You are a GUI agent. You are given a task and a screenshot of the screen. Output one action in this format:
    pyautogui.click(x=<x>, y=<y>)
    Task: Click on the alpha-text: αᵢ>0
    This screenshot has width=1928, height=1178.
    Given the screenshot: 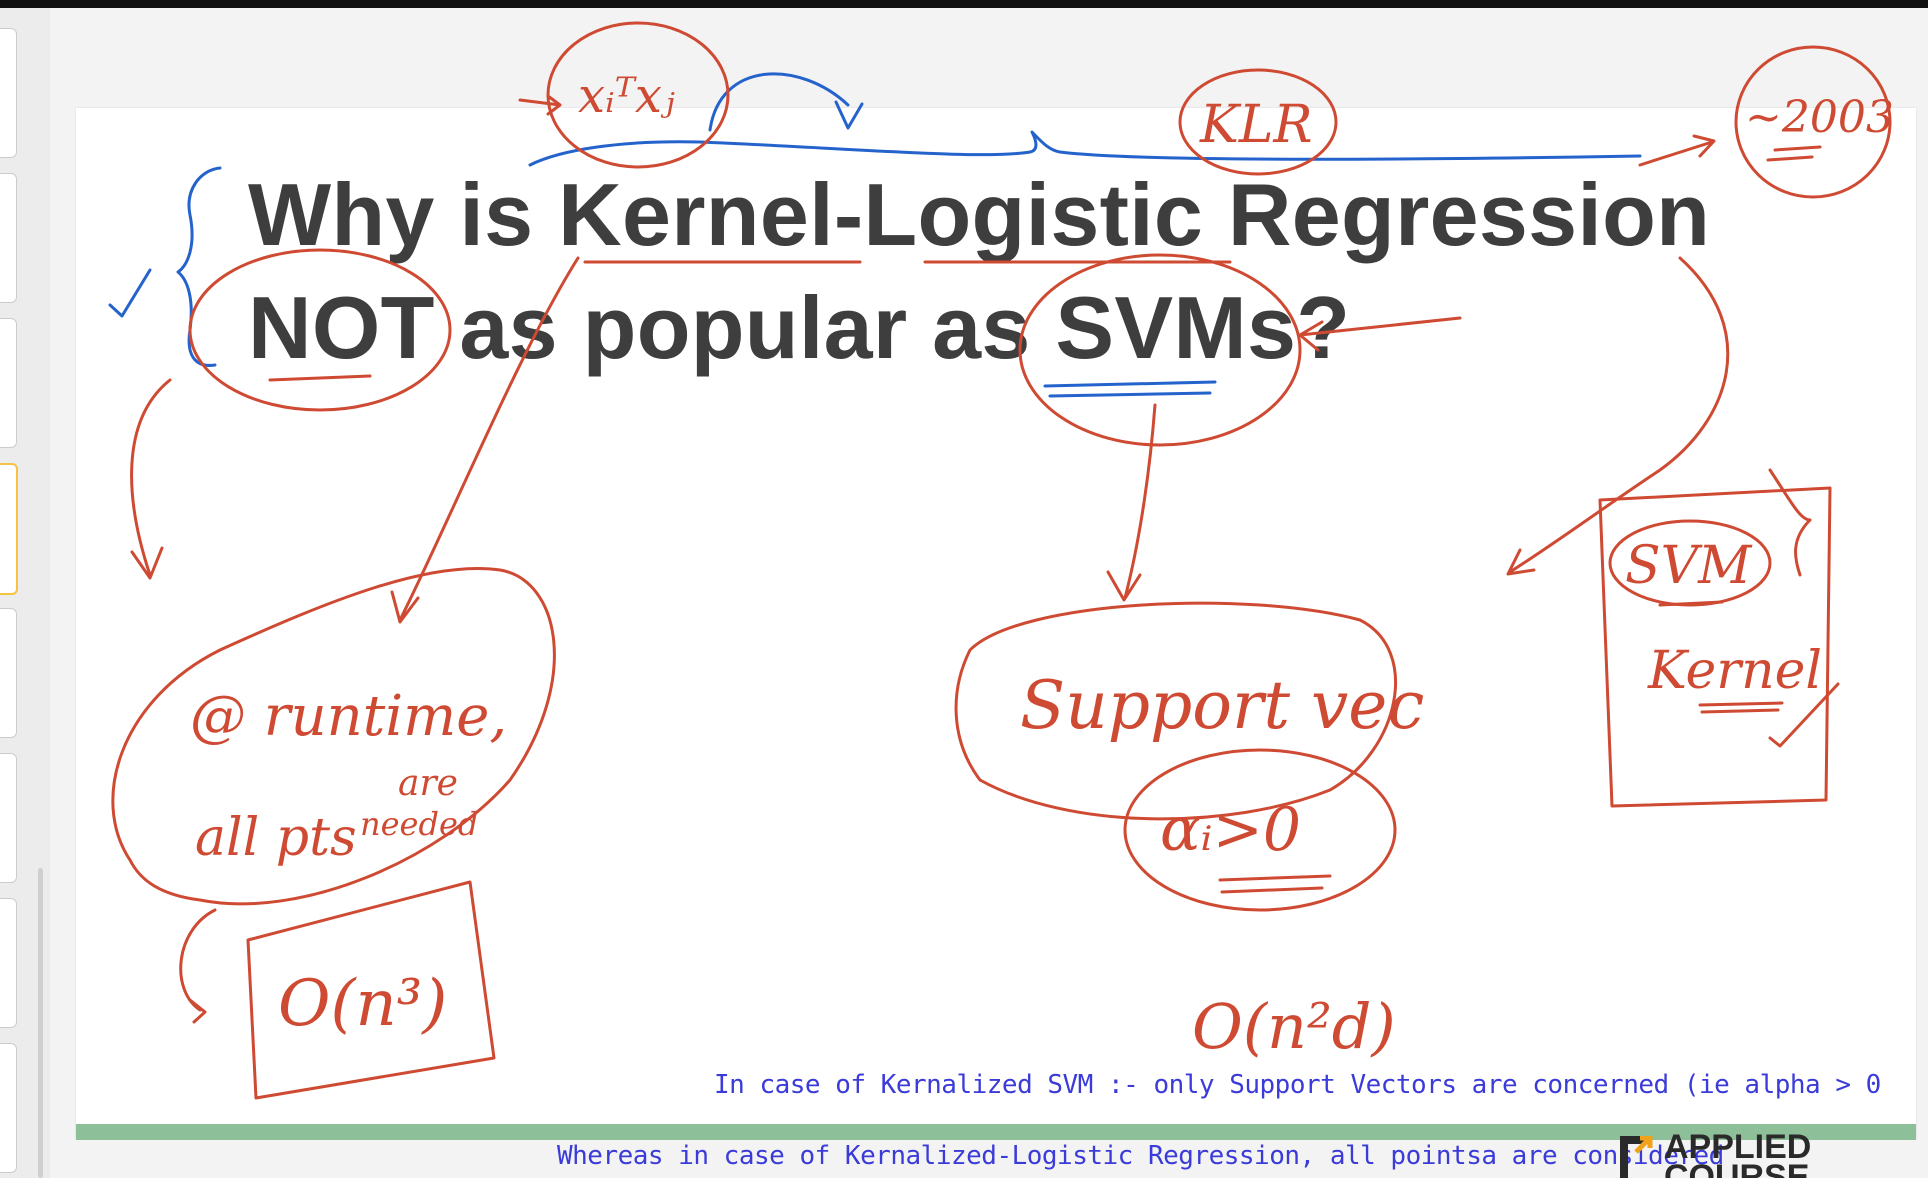 What is the action you would take?
    pyautogui.click(x=1230, y=830)
    